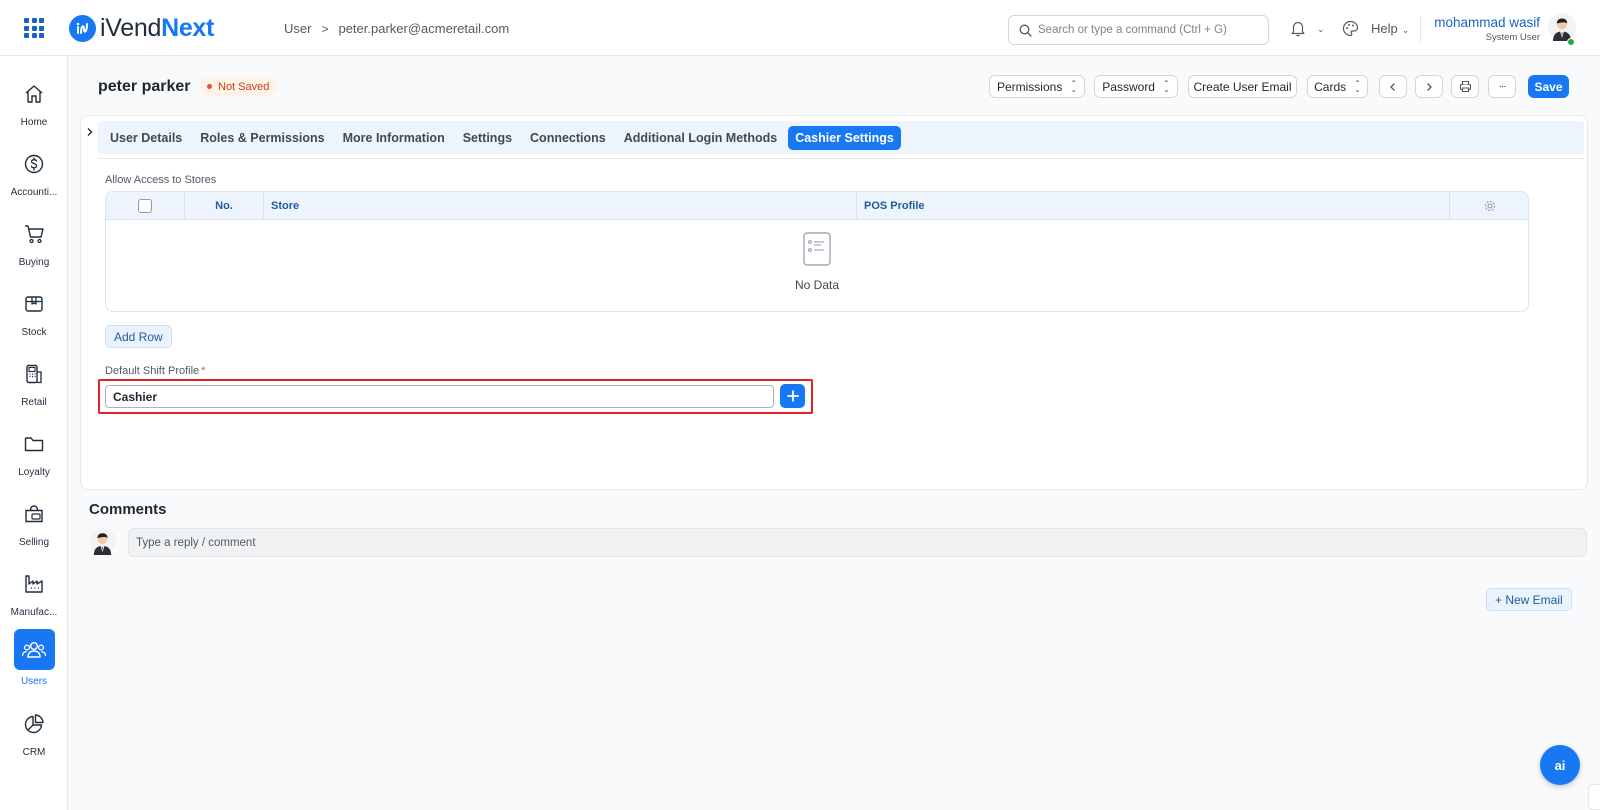 The image size is (1600, 810). I want to click on create-shift-profile-button, so click(792, 396).